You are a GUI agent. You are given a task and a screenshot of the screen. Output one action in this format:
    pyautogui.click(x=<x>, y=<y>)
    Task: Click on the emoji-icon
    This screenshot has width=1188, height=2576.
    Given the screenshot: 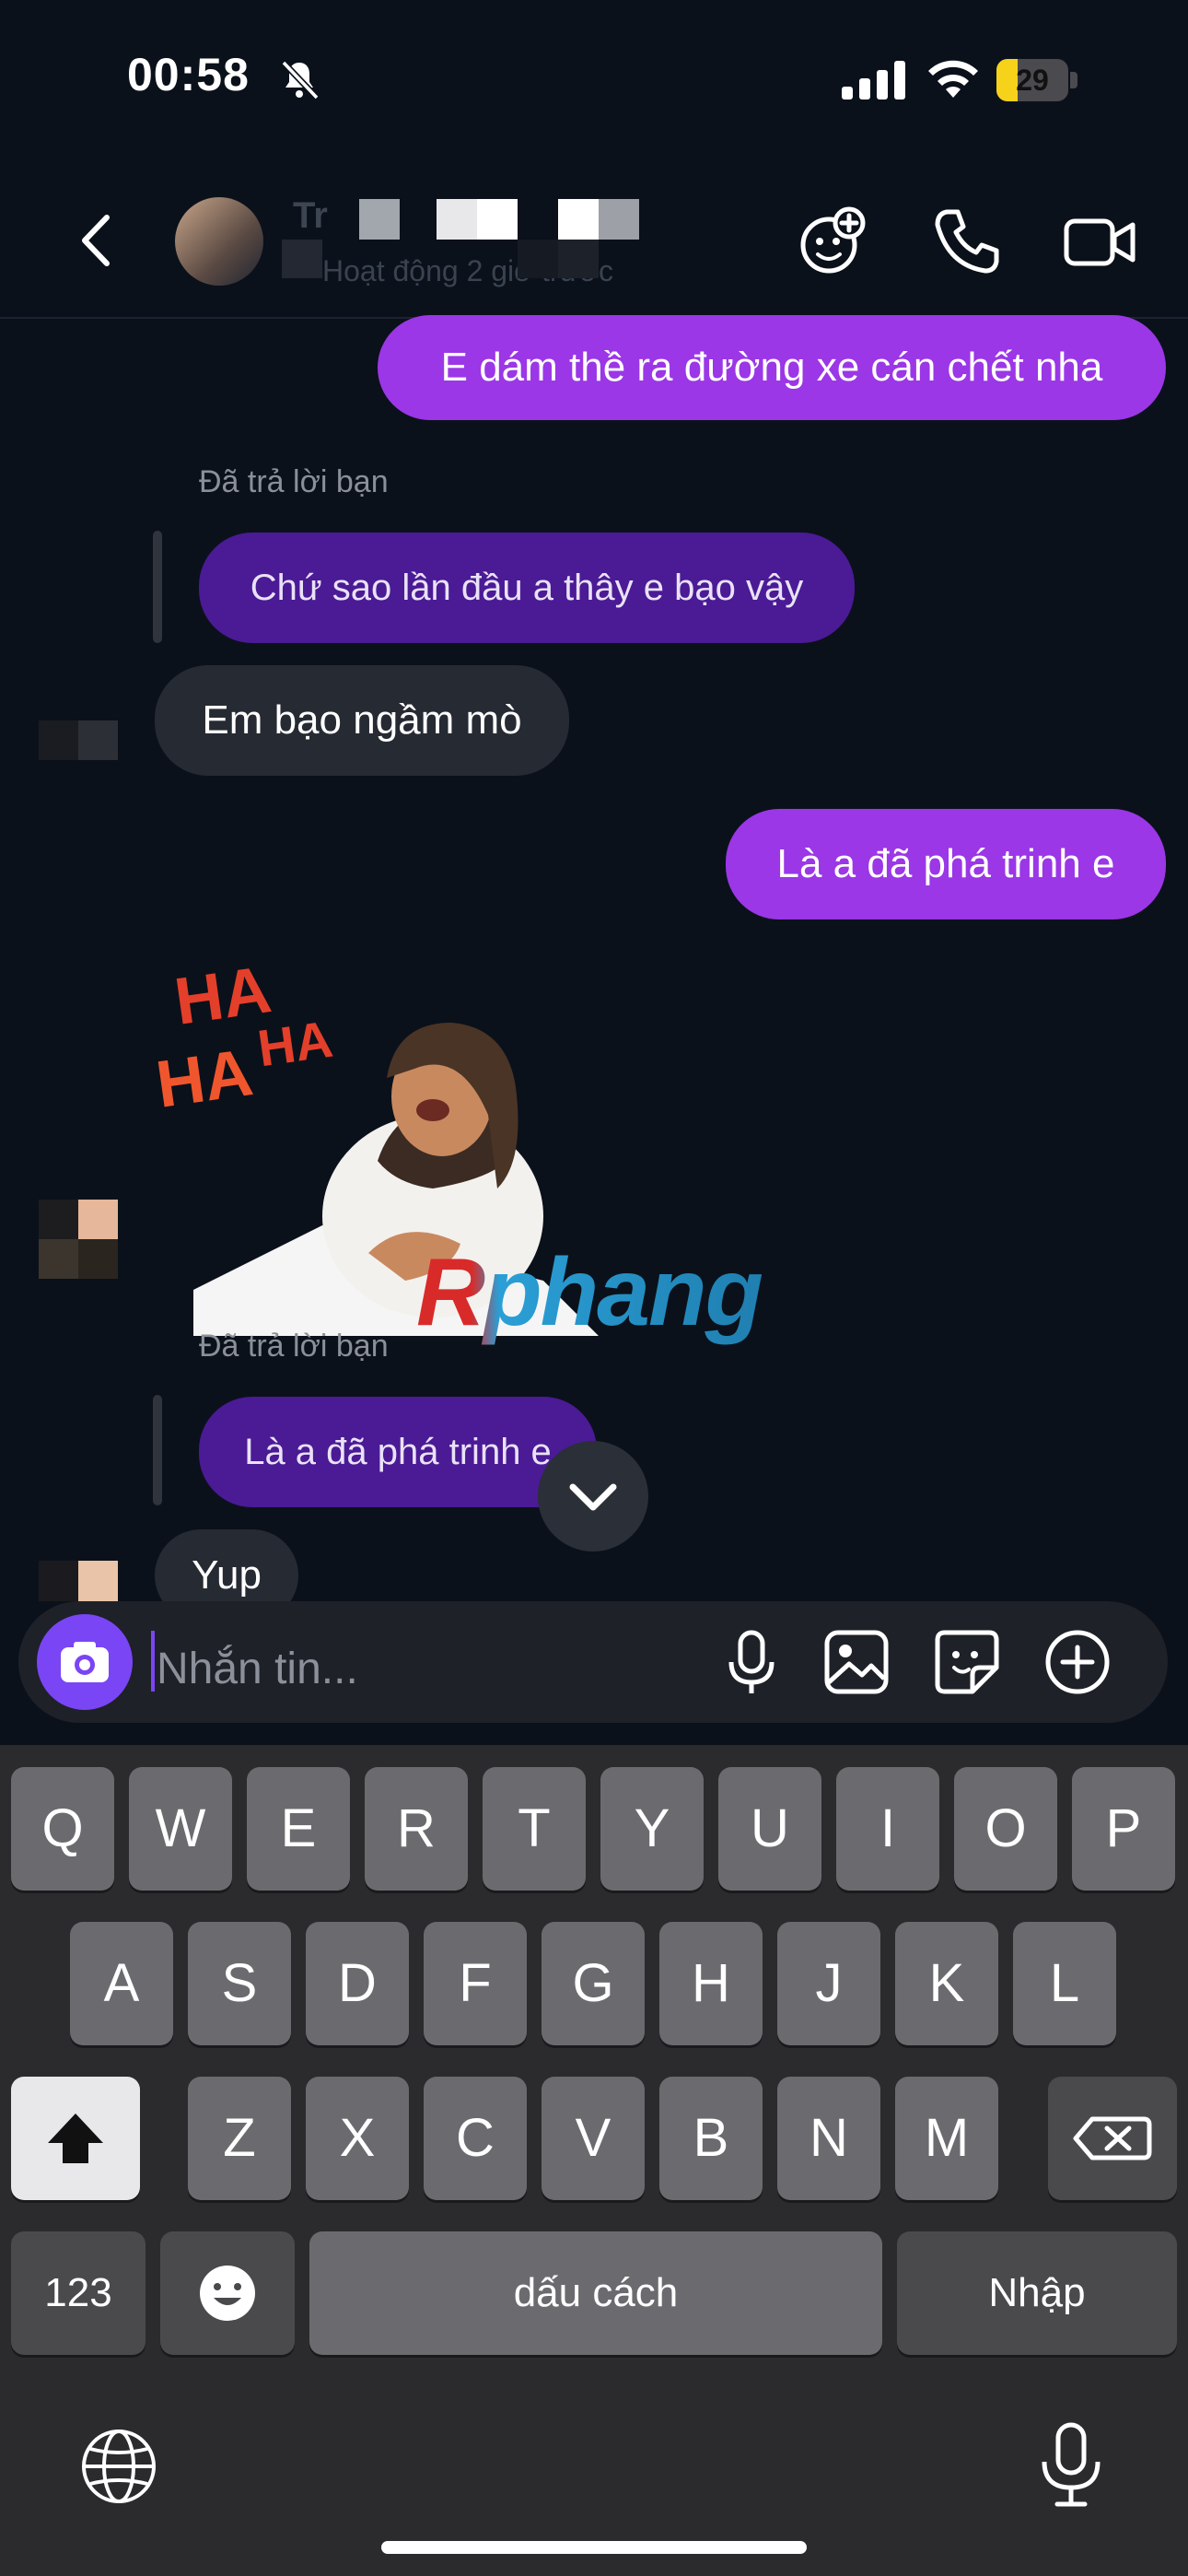 What is the action you would take?
    pyautogui.click(x=227, y=2293)
    